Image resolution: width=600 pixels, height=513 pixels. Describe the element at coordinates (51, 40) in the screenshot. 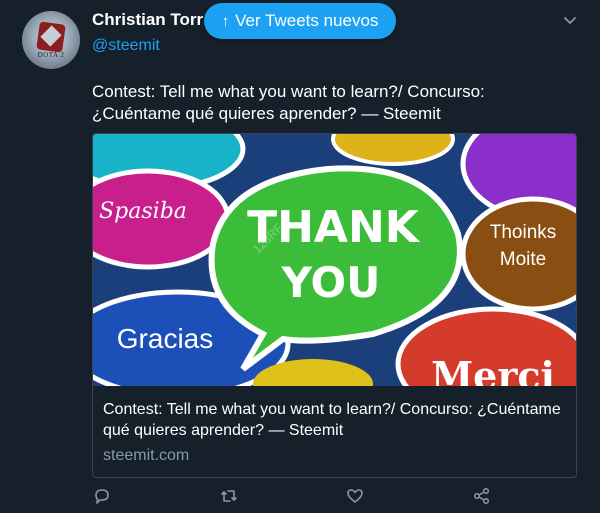

I see `avatar: DOTA 2` at that location.